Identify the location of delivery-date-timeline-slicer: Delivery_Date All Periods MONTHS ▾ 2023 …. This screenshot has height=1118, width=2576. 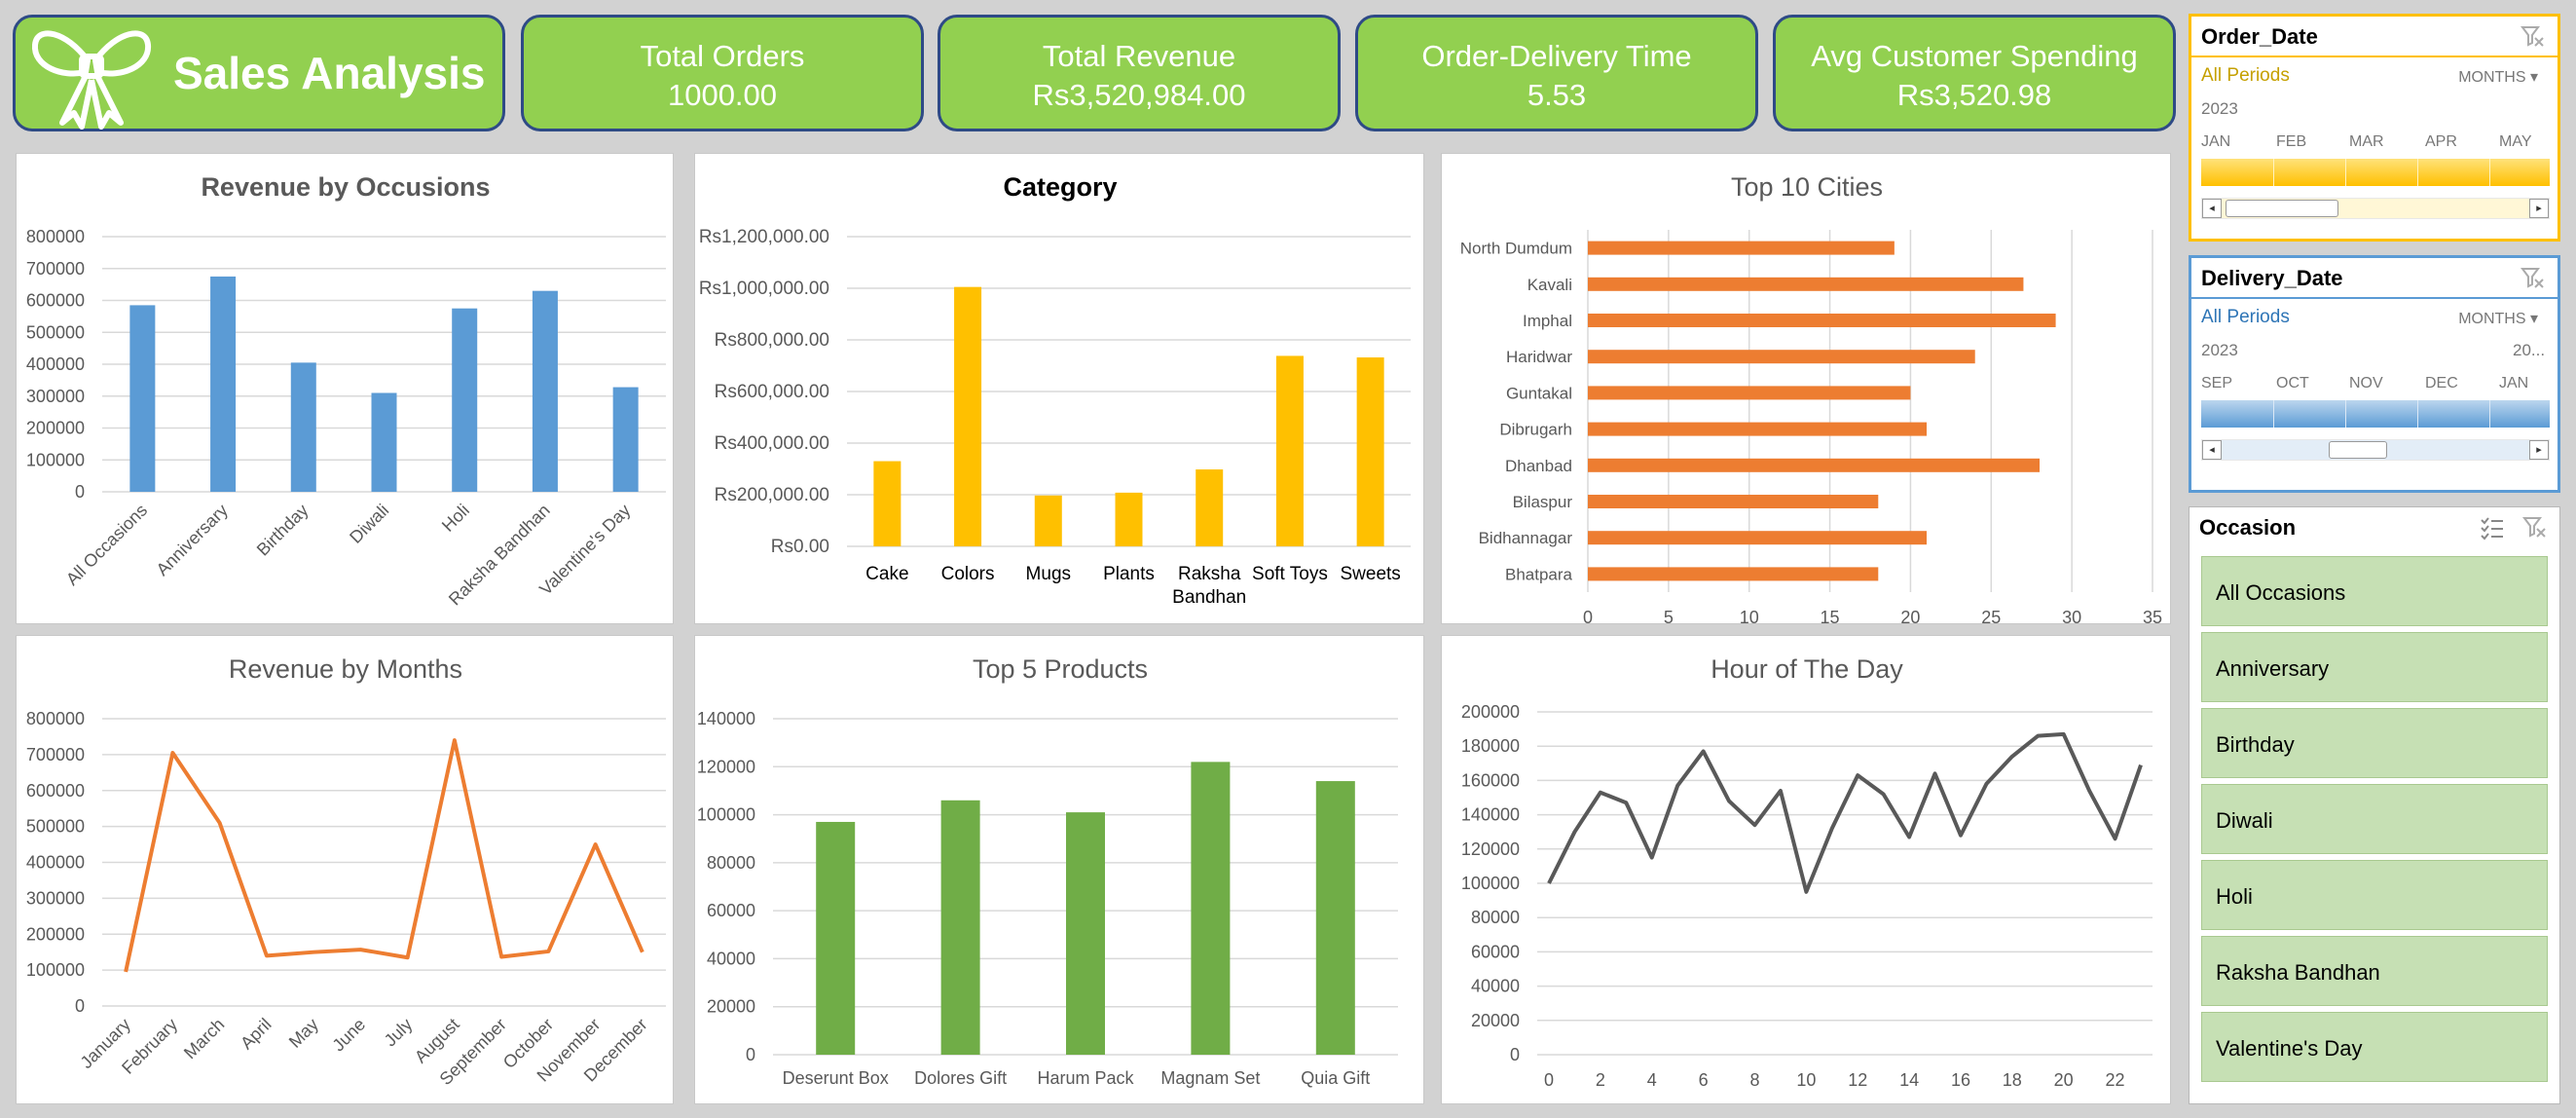
(2374, 374).